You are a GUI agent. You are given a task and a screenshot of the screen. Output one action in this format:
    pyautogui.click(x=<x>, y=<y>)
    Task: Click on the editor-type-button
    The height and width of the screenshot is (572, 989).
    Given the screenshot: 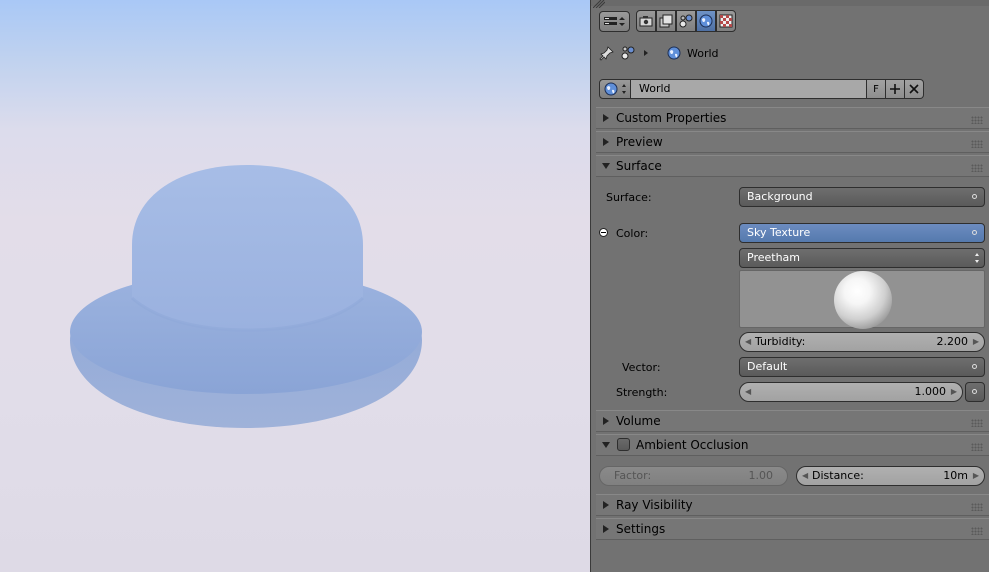 What is the action you would take?
    pyautogui.click(x=614, y=21)
    